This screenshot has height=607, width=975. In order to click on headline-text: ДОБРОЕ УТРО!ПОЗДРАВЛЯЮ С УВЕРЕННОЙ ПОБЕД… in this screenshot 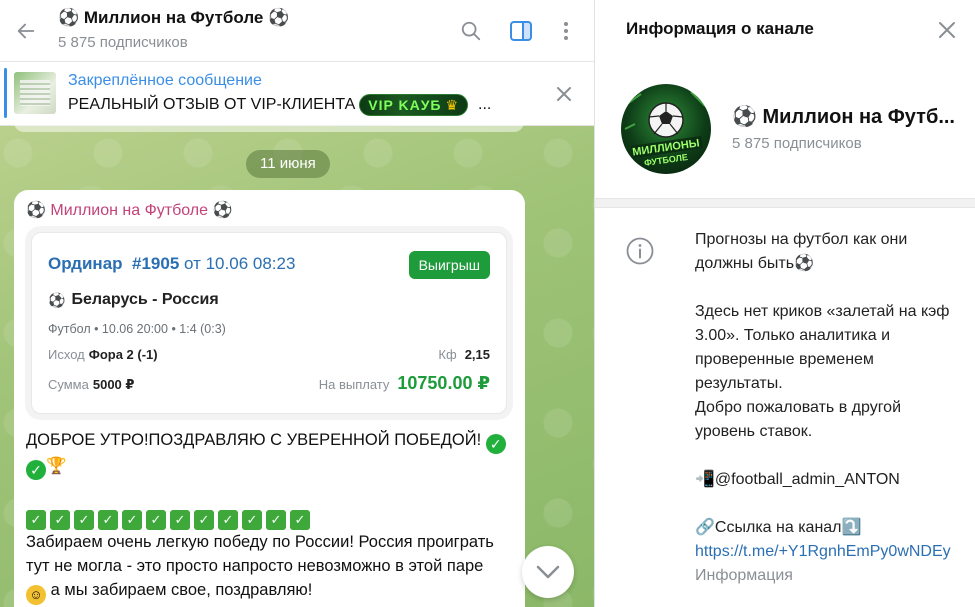, I will do `click(254, 440)`.